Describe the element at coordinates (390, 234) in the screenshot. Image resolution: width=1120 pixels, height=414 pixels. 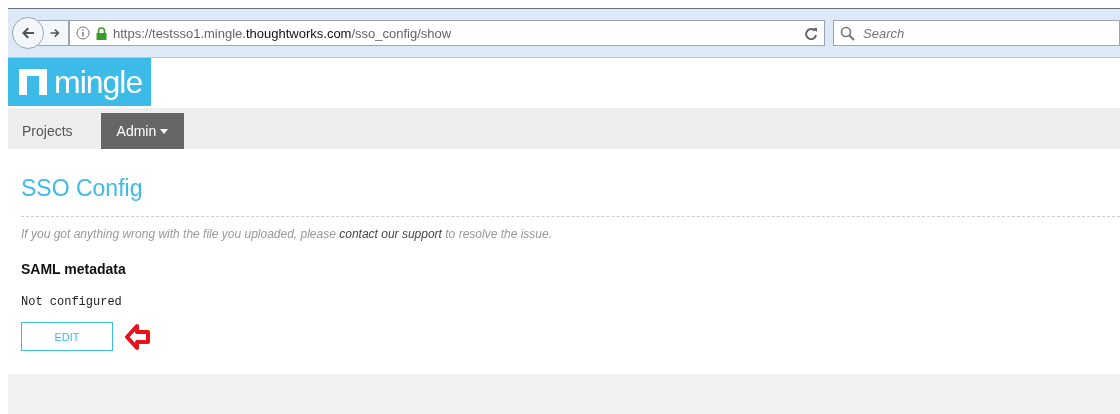
I see `support-link: contact our support` at that location.